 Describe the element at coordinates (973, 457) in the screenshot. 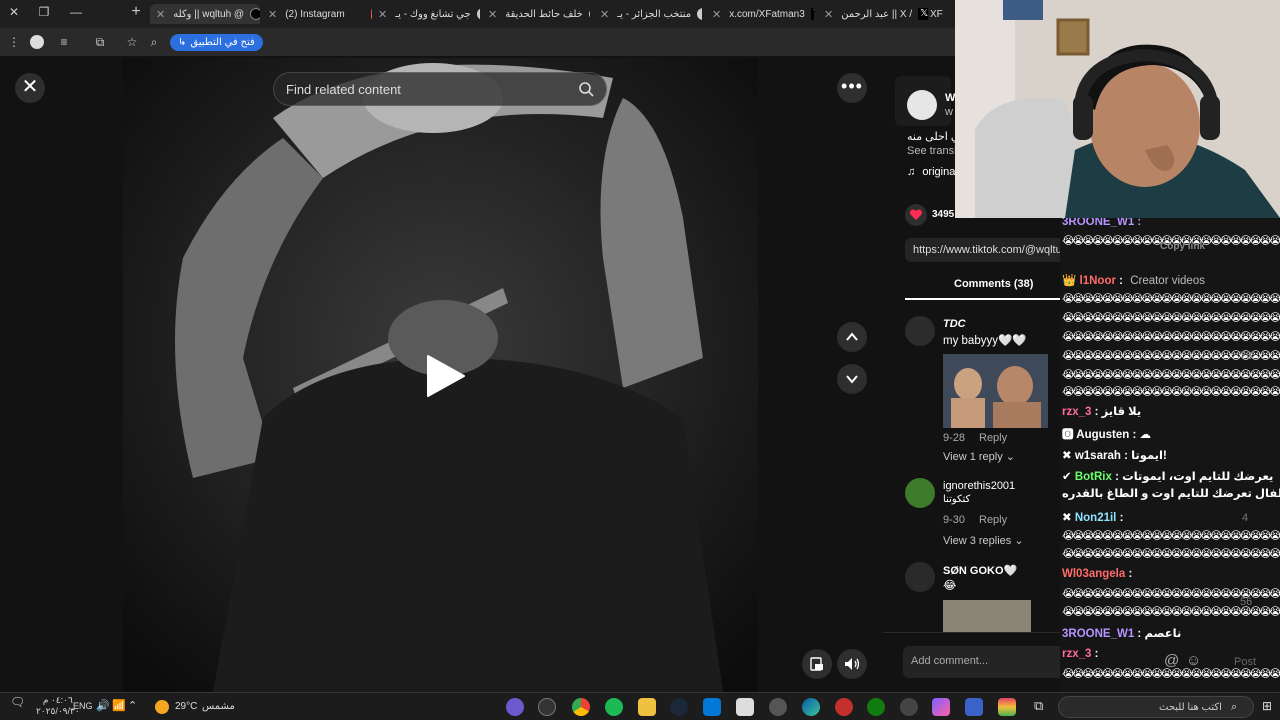

I see `view-replies-label: View 1 reply` at that location.